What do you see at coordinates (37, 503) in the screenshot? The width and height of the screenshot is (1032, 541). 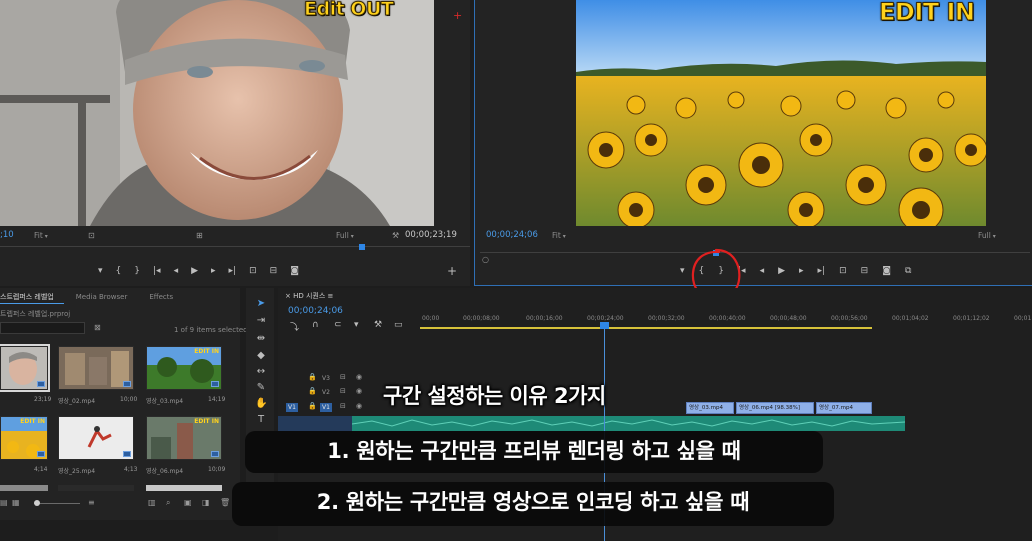 I see `thumbnail-size-slider-handle` at bounding box center [37, 503].